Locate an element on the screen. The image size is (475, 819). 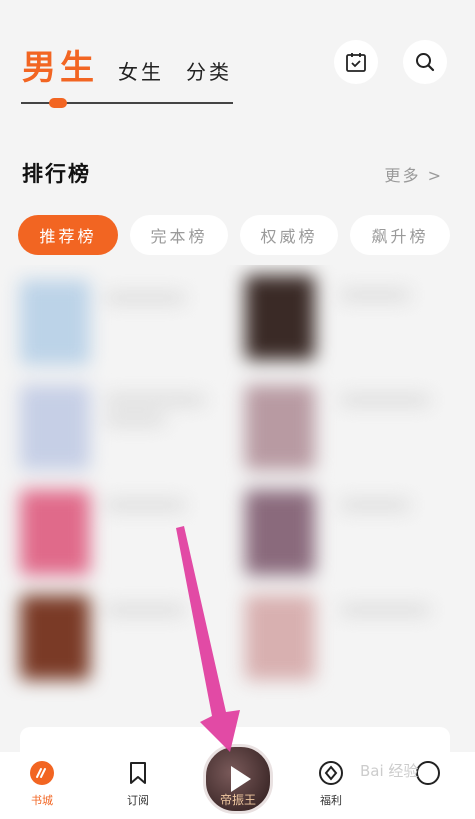
book-meta is located at coordinates (135, 420).